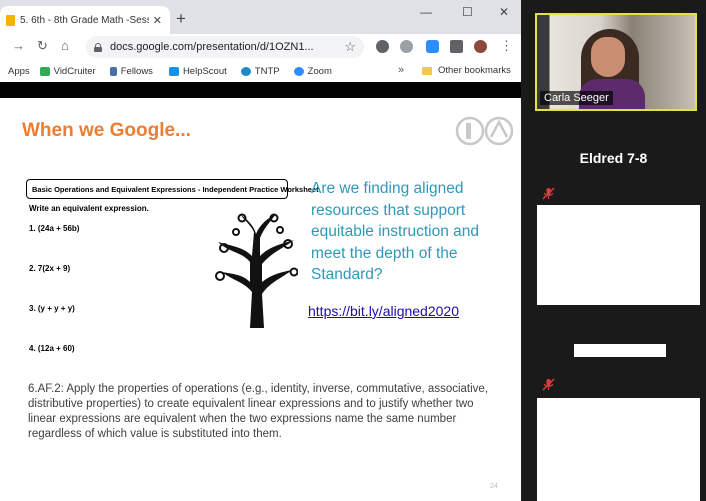  I want to click on worksheet-problem: 2. 7(2x + 9), so click(50, 268).